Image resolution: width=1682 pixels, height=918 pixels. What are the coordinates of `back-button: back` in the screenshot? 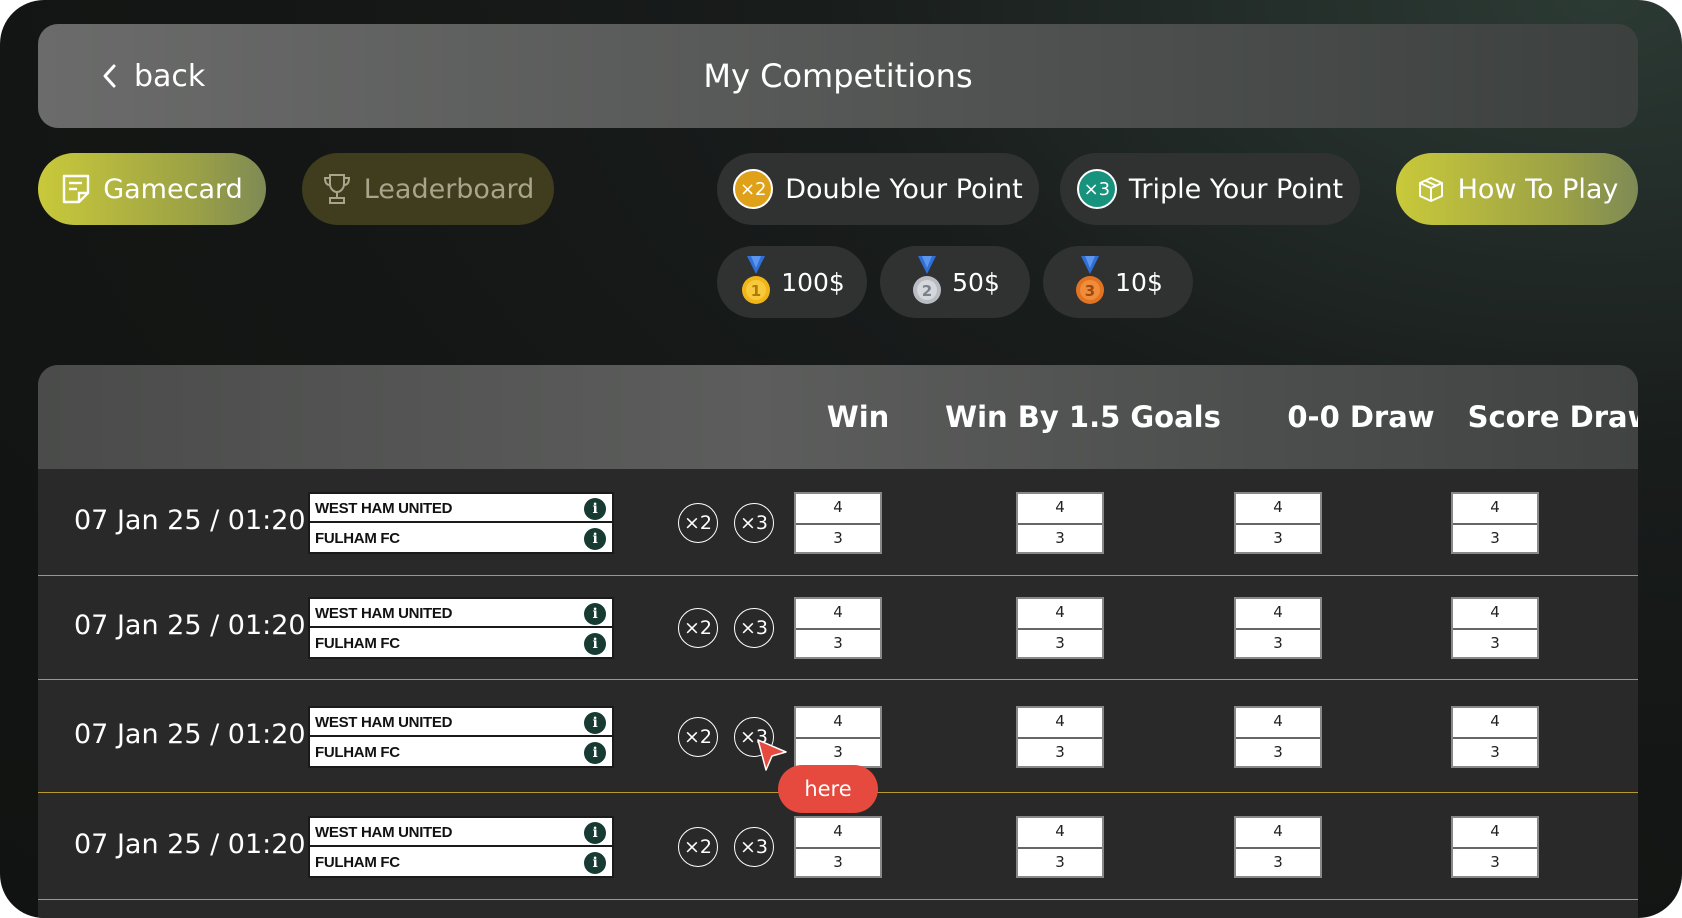 It's located at (152, 76).